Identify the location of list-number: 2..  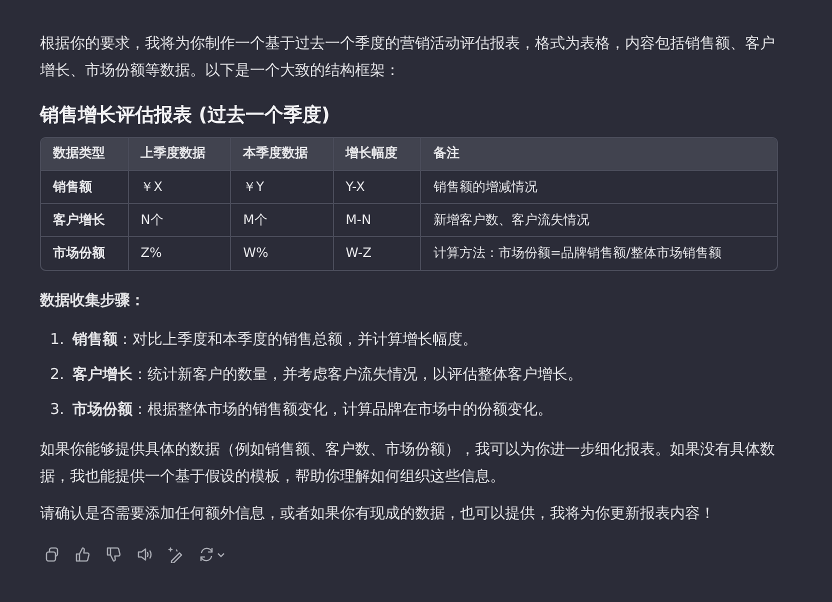
(57, 374).